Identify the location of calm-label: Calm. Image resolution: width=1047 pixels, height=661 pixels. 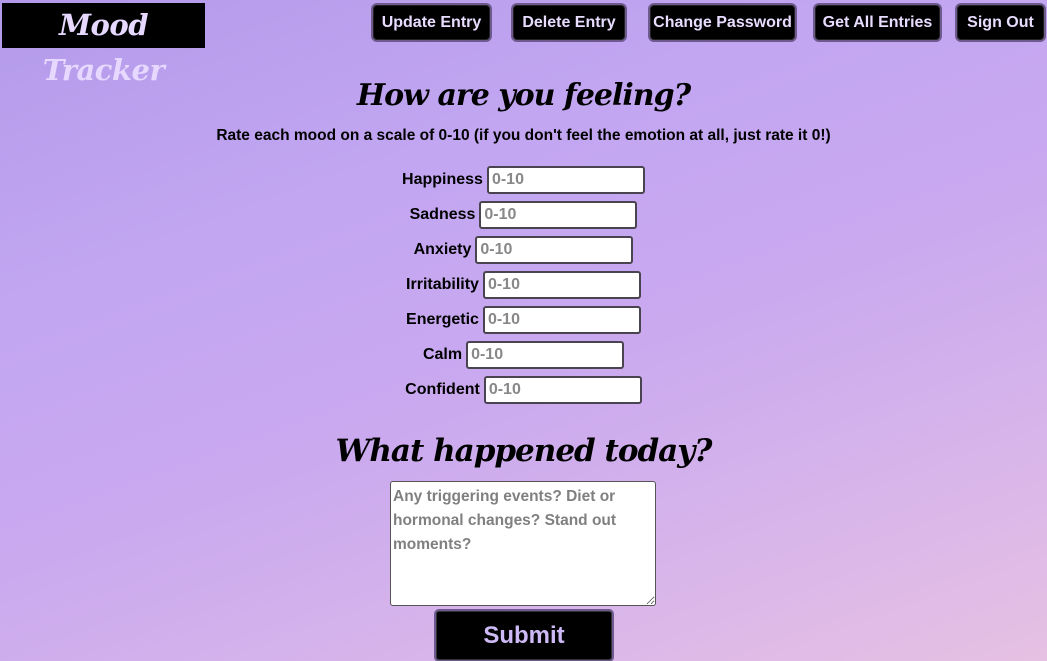
(442, 354).